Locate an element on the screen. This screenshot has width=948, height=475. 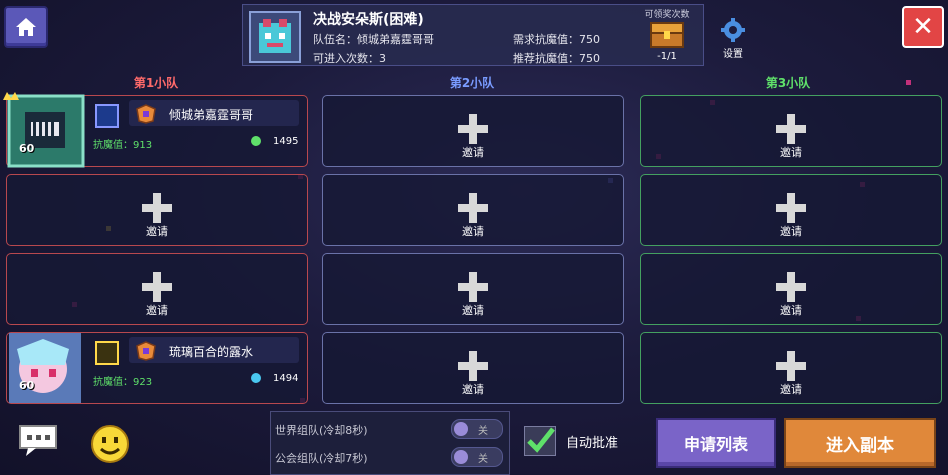
member-resist: 抗魔值：913 is located at coordinates (123, 145).